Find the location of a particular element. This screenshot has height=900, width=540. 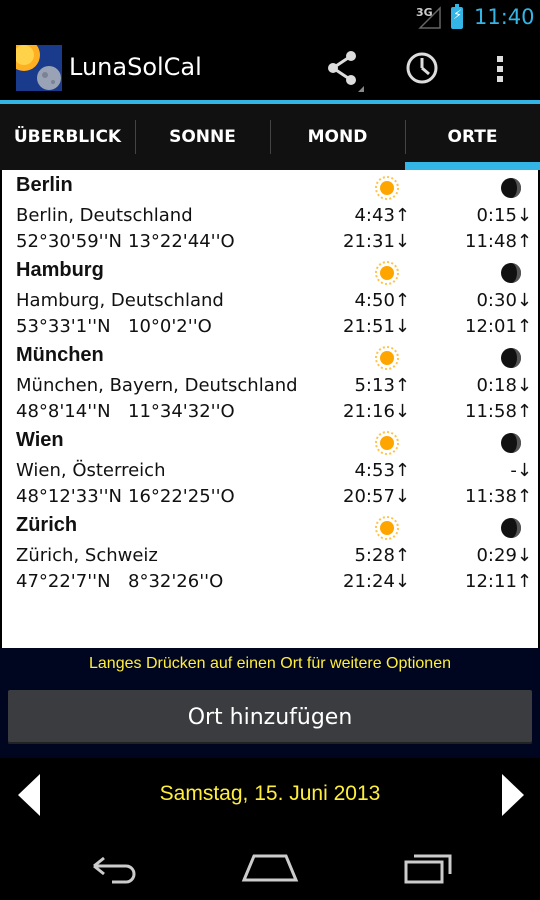

place-region: Wien, Österreich is located at coordinates (91, 470).